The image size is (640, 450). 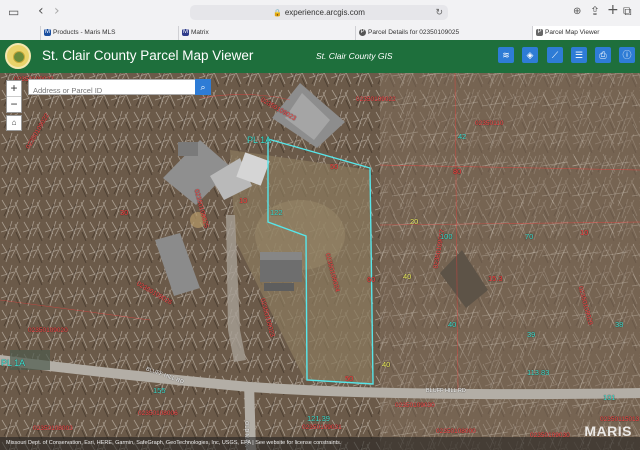 What do you see at coordinates (14, 104) in the screenshot?
I see `zoom-out-button: −` at bounding box center [14, 104].